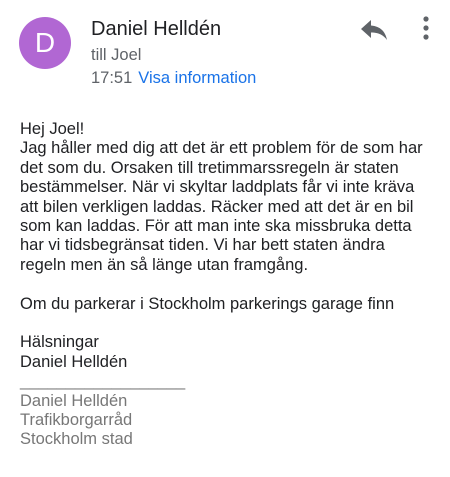  Describe the element at coordinates (76, 420) in the screenshot. I see `signature-title: Trafikborgarråd` at that location.